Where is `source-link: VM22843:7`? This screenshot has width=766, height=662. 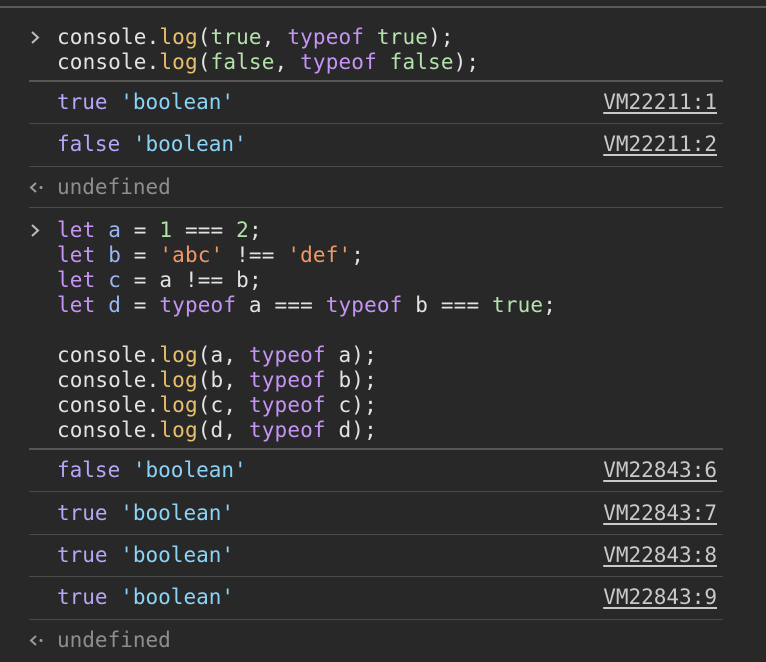
source-link: VM22843:7 is located at coordinates (660, 513).